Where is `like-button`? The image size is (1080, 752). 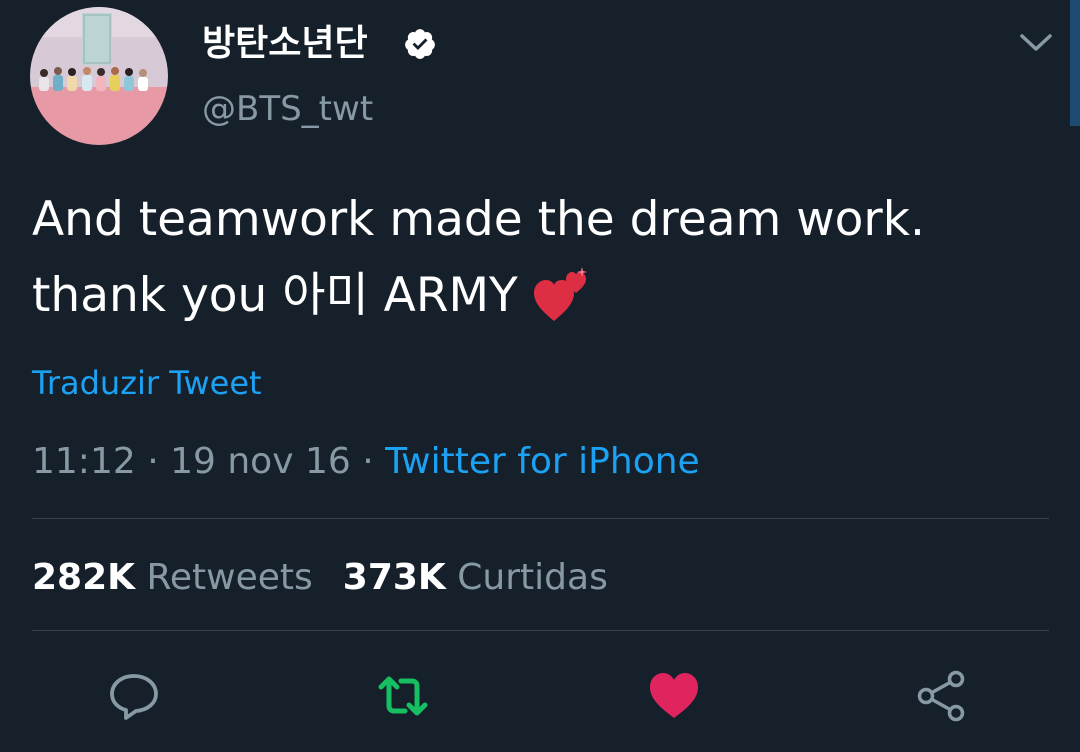
like-button is located at coordinates (674, 696).